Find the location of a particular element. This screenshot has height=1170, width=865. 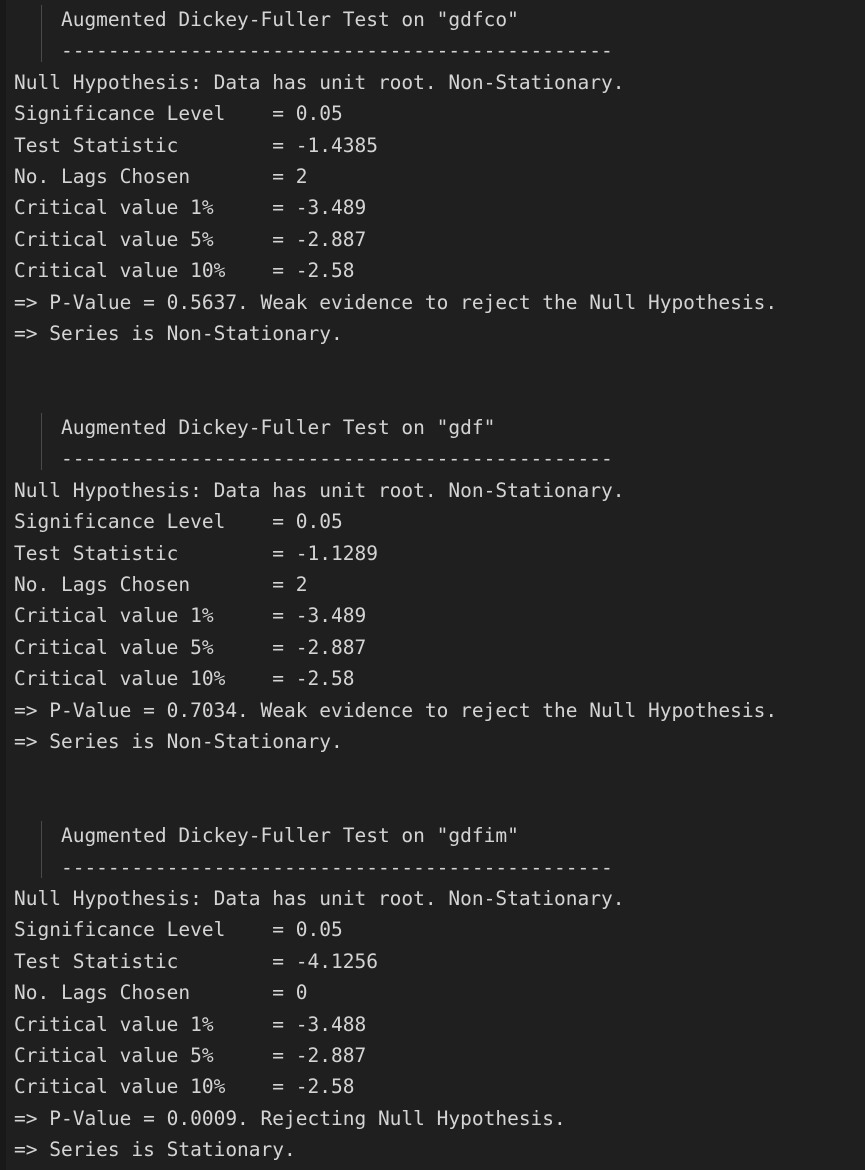

critical-value-1pct-line: Critical value 1% = -3.488 is located at coordinates (190, 1024).